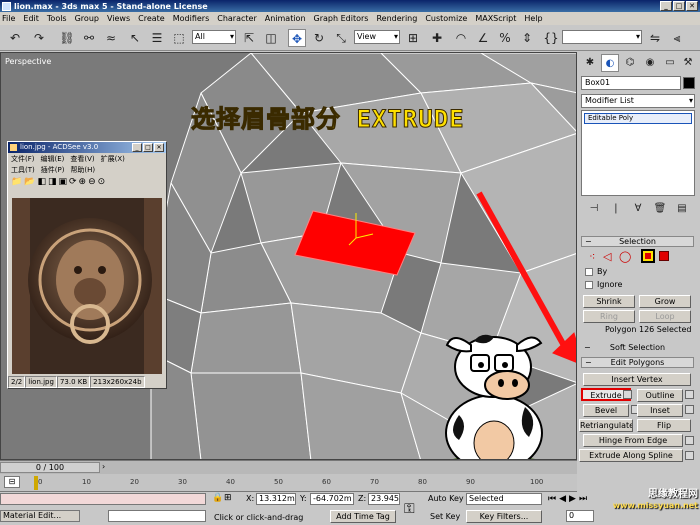 The width and height of the screenshot is (700, 525). I want to click on lock-selection-icon: 🔒, so click(217, 498).